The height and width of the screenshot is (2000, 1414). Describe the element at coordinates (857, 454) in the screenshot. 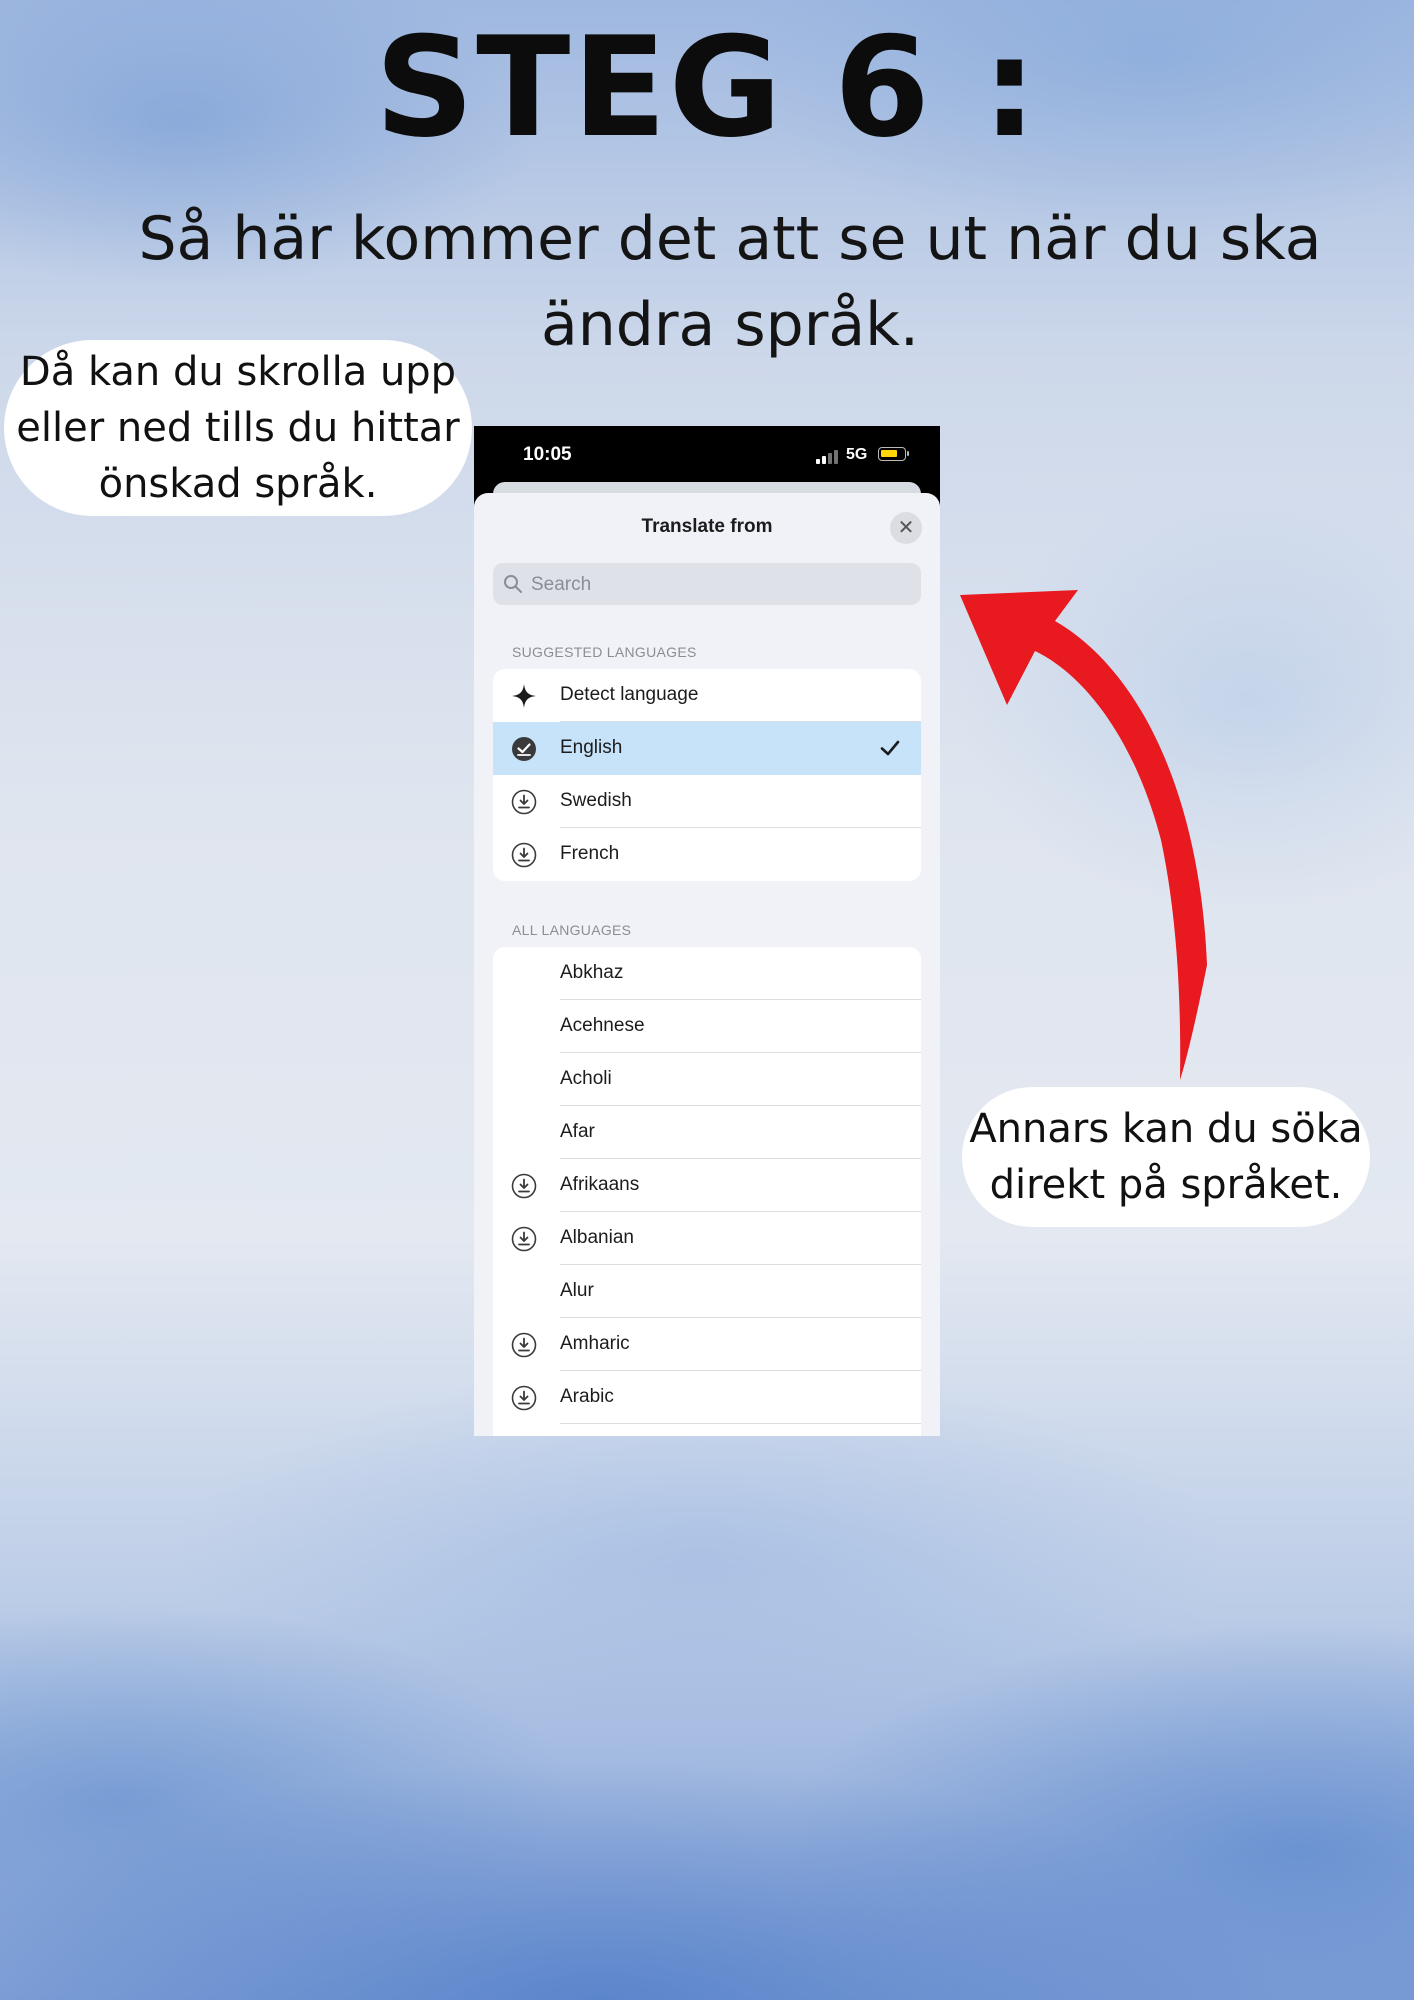

I see `network-type: 5G` at that location.